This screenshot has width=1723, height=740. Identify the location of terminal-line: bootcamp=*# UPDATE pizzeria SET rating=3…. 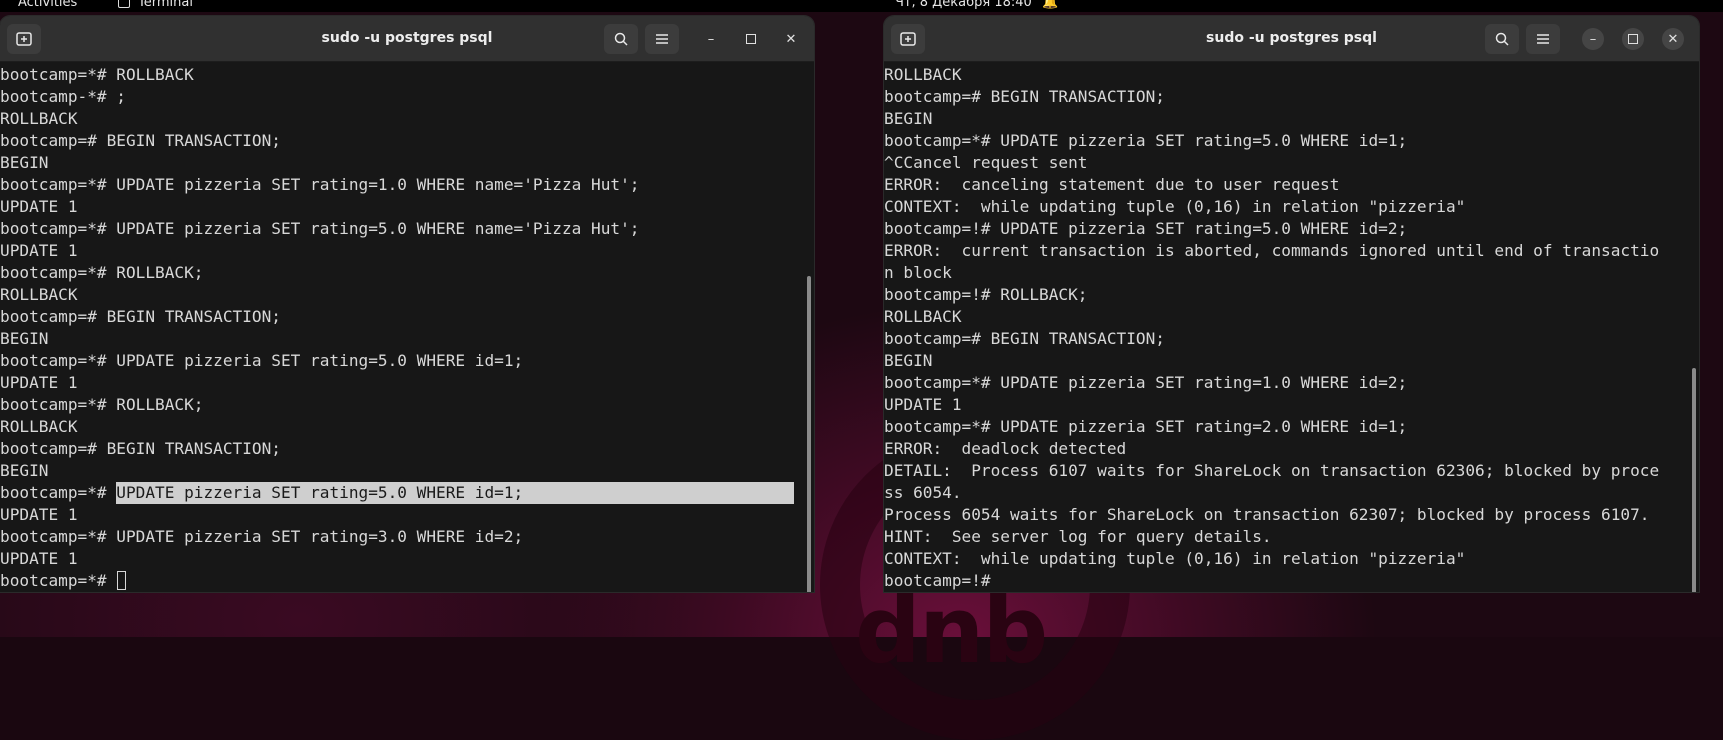
(262, 536).